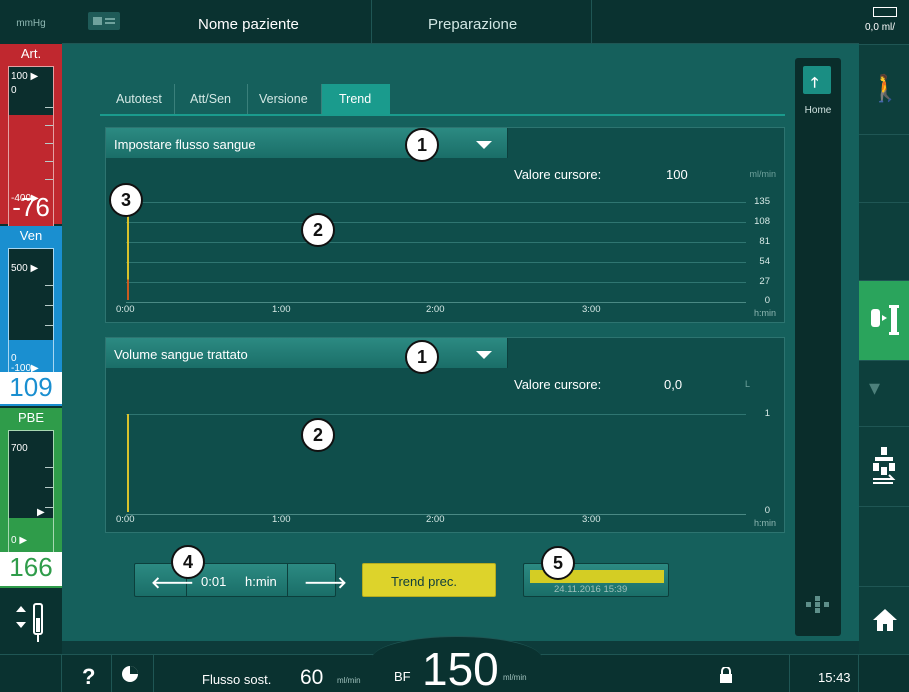 Image resolution: width=909 pixels, height=692 pixels. I want to click on tab-att-sen: Att/Sen, so click(210, 99).